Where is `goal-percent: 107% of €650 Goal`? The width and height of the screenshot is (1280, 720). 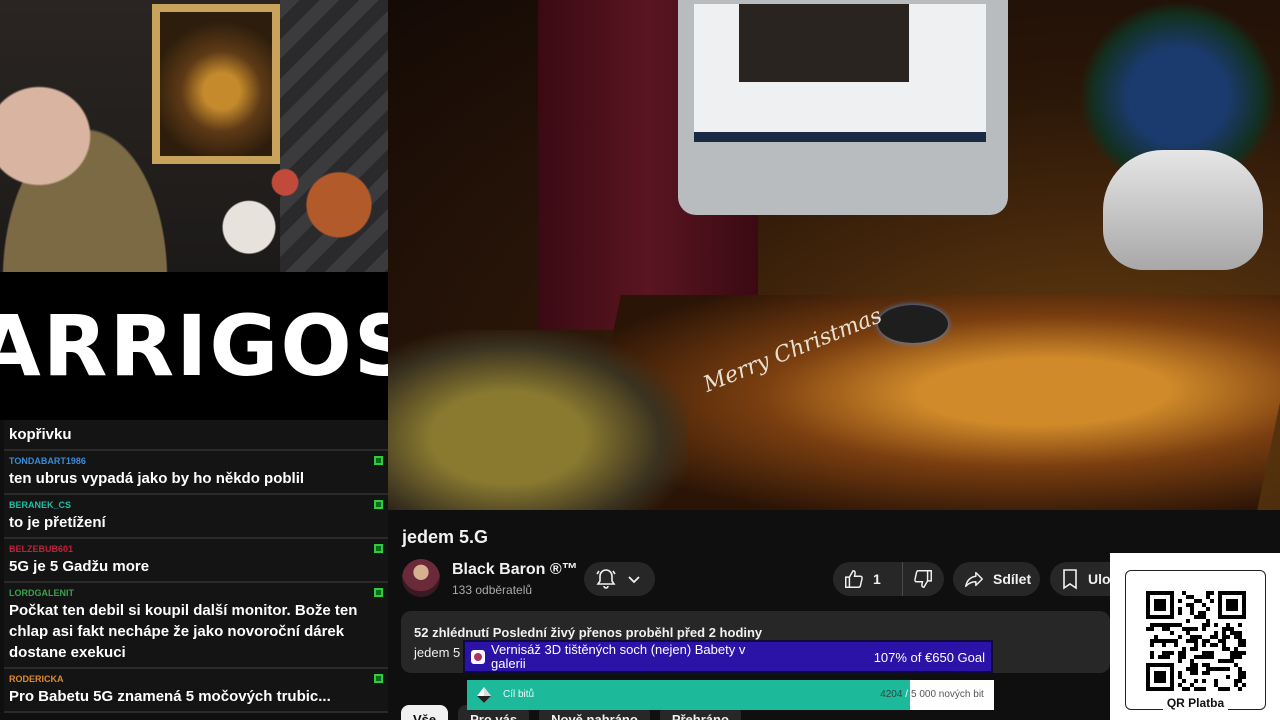 goal-percent: 107% of €650 Goal is located at coordinates (929, 657).